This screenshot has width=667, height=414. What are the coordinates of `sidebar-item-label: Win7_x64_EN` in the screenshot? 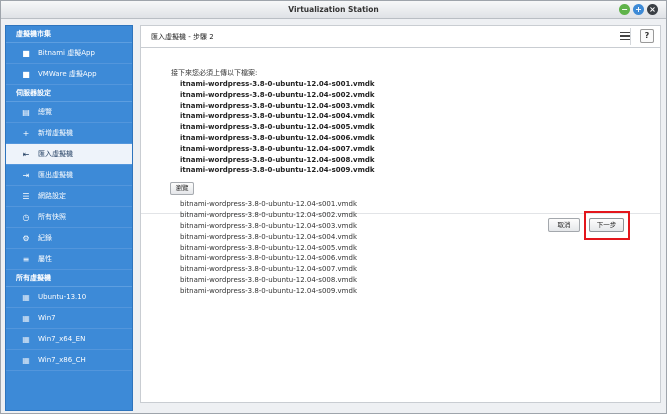 It's located at (62, 339).